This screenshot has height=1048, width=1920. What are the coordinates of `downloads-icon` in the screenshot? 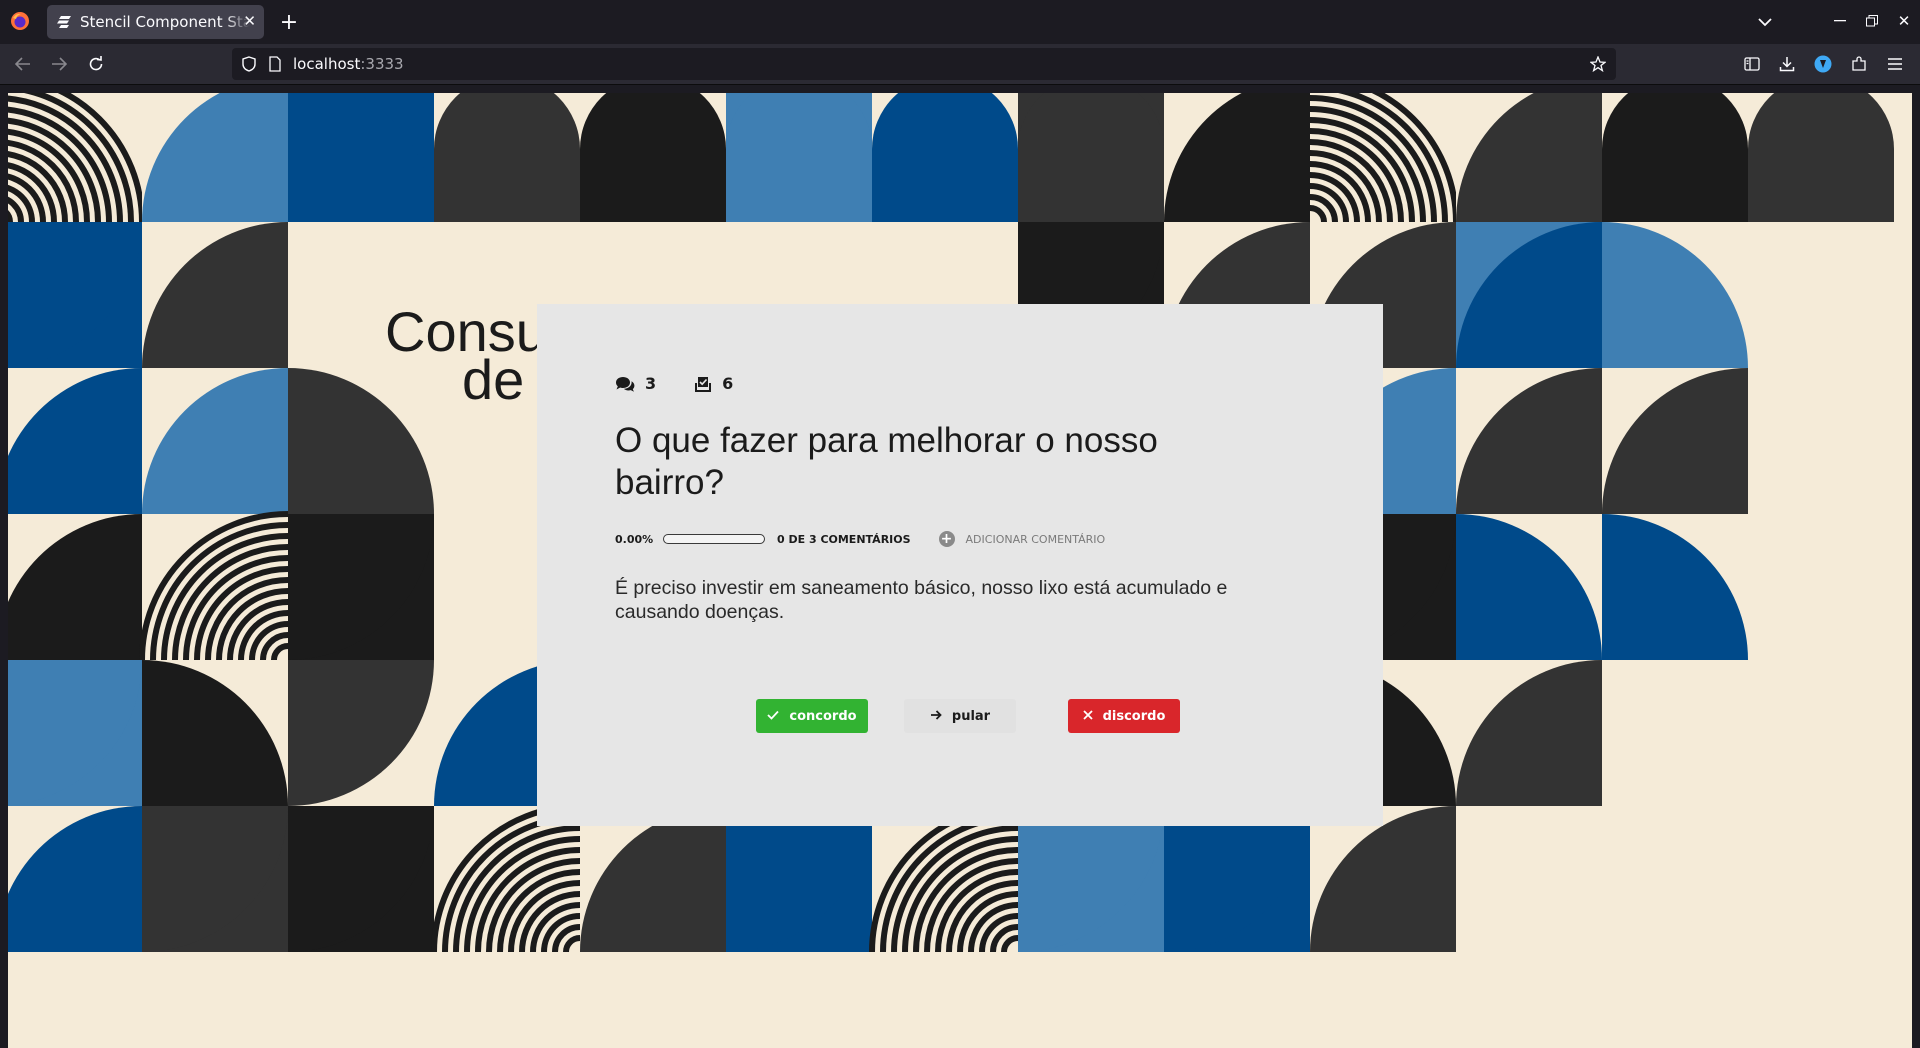 It's located at (1787, 64).